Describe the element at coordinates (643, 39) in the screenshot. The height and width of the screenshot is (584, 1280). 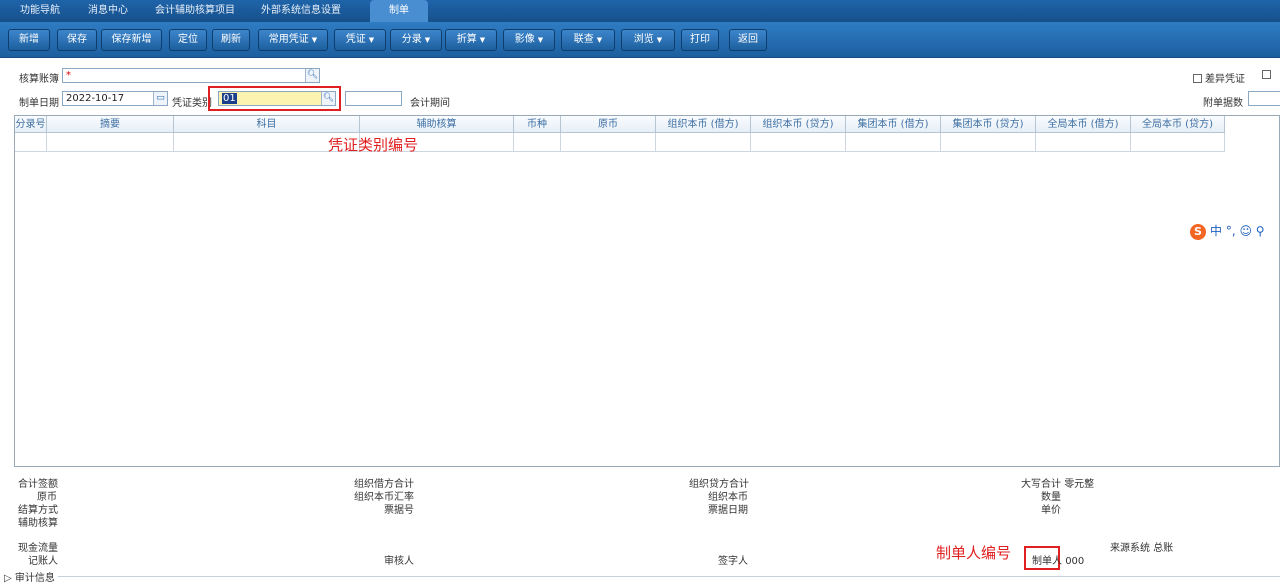
I see `browse-button-label: 浏览` at that location.